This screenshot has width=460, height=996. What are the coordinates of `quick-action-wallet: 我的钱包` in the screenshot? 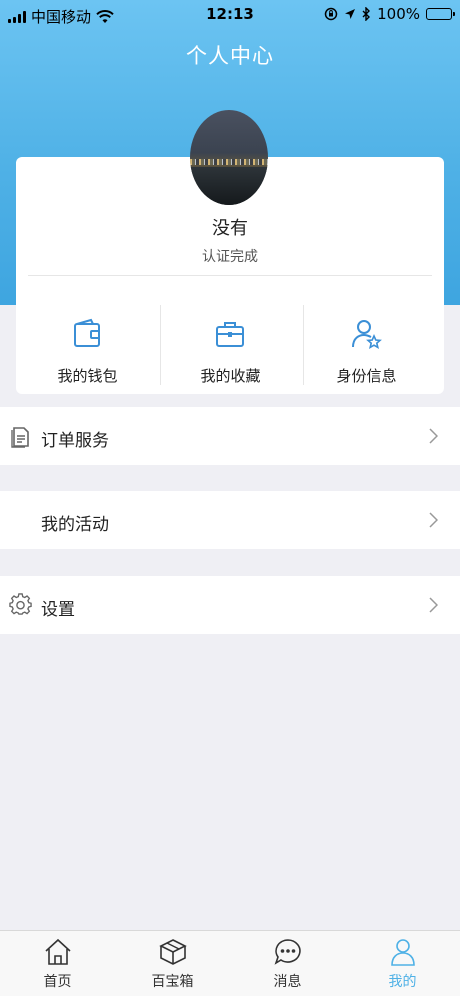 It's located at (87, 345).